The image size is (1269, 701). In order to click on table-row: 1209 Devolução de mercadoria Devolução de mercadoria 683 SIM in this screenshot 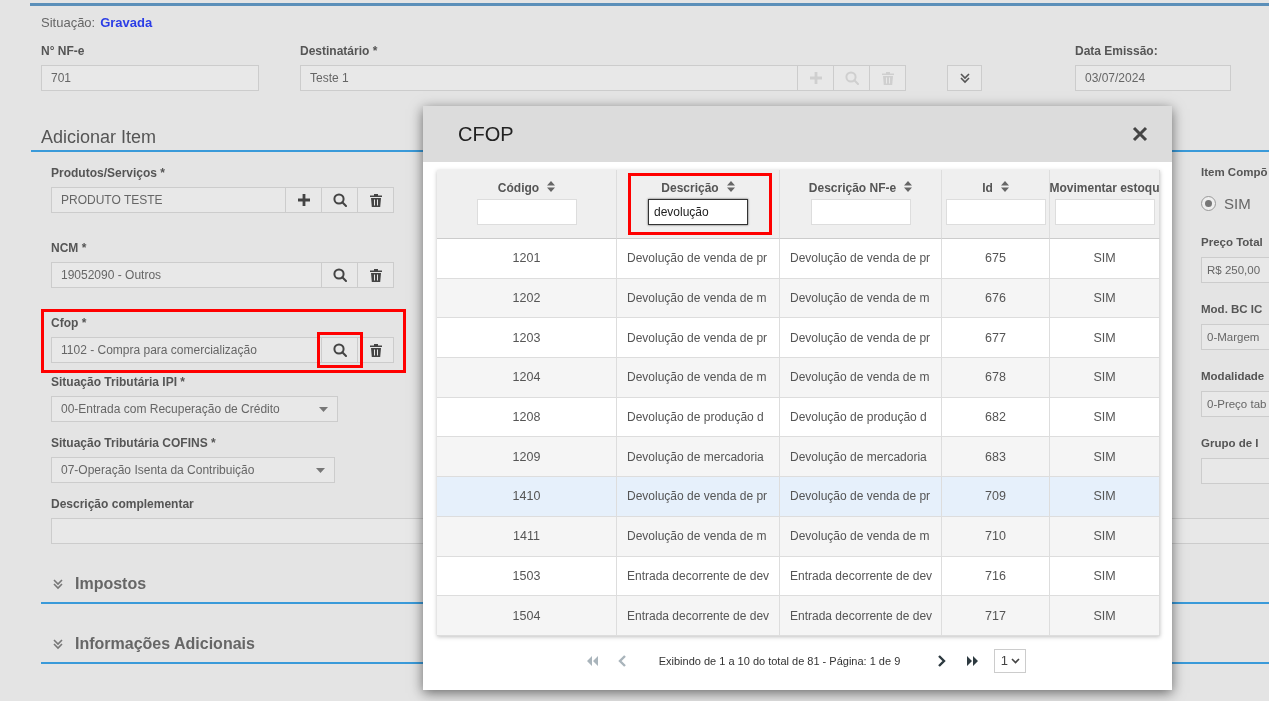, I will do `click(798, 457)`.